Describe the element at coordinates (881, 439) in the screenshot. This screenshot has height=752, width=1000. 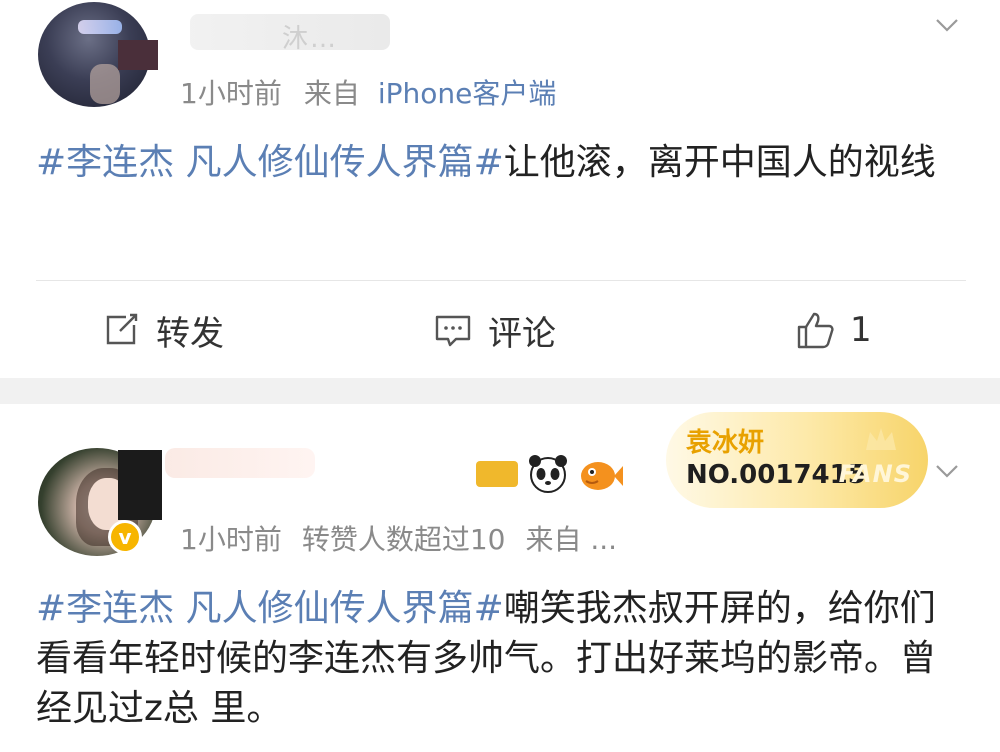
I see `crown-icon` at that location.